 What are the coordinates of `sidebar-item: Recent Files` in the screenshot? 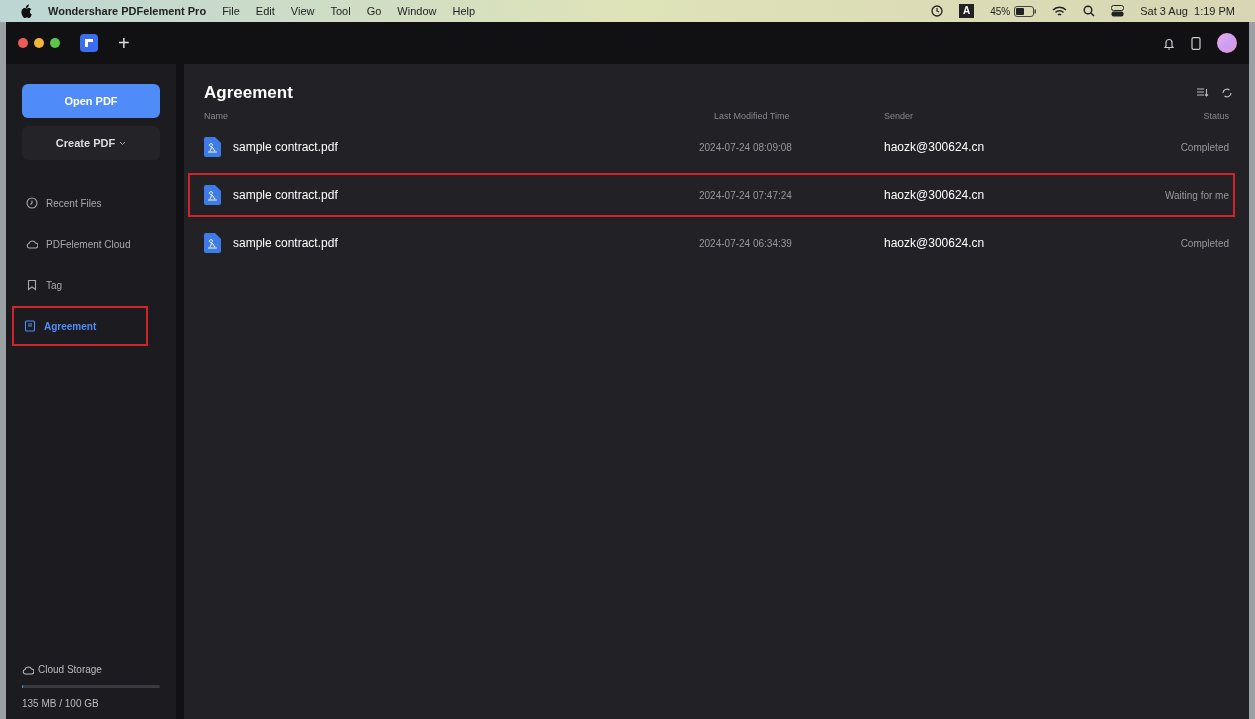 It's located at (91, 203).